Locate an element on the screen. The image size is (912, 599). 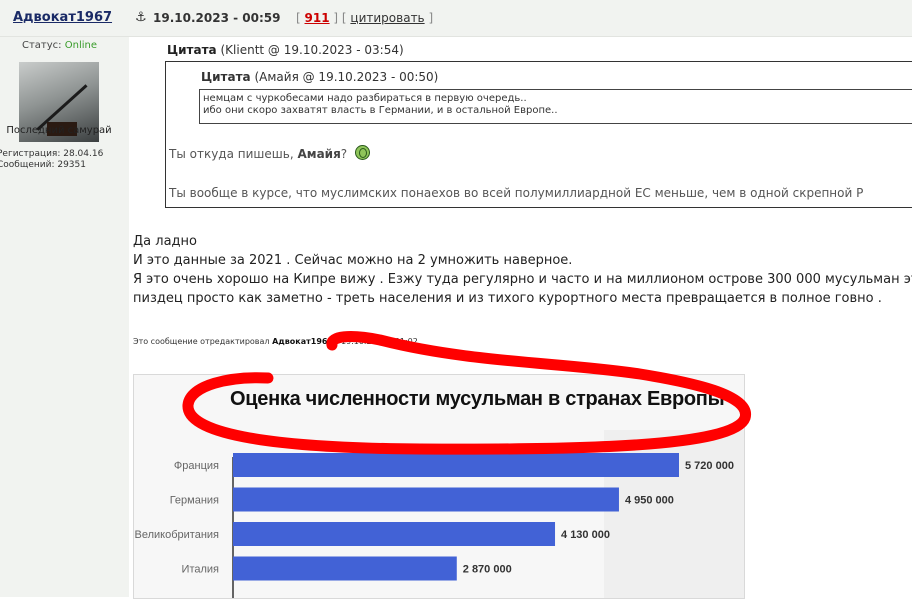
quote-outer-label: Цитата is located at coordinates (192, 50).